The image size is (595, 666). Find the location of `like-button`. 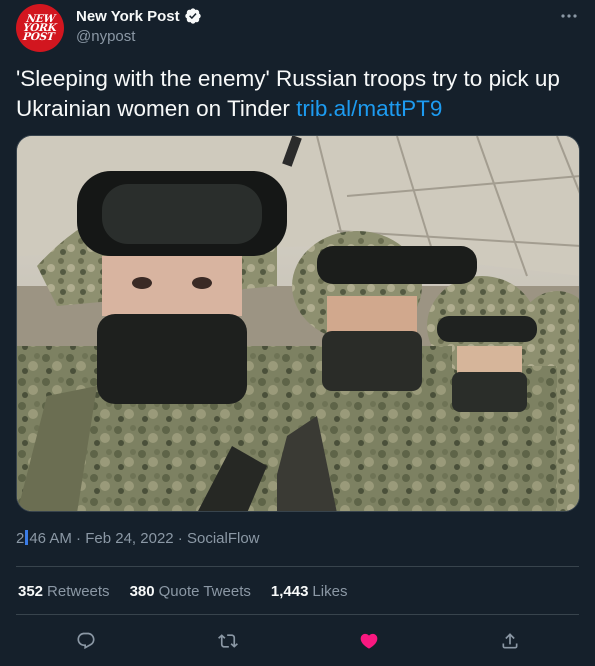

like-button is located at coordinates (369, 641).